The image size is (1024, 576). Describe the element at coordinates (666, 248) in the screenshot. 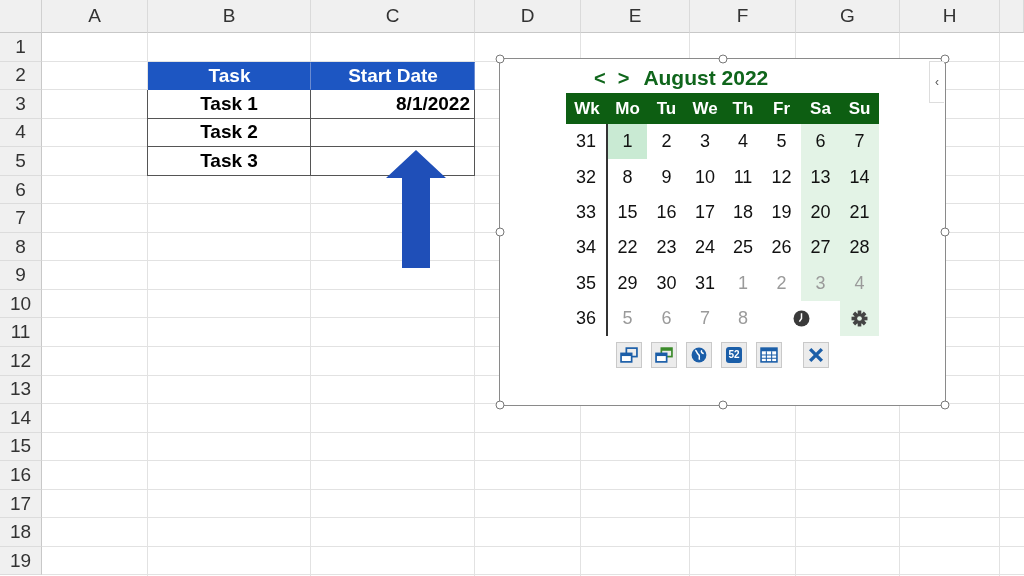

I see `day-cell: 23` at that location.